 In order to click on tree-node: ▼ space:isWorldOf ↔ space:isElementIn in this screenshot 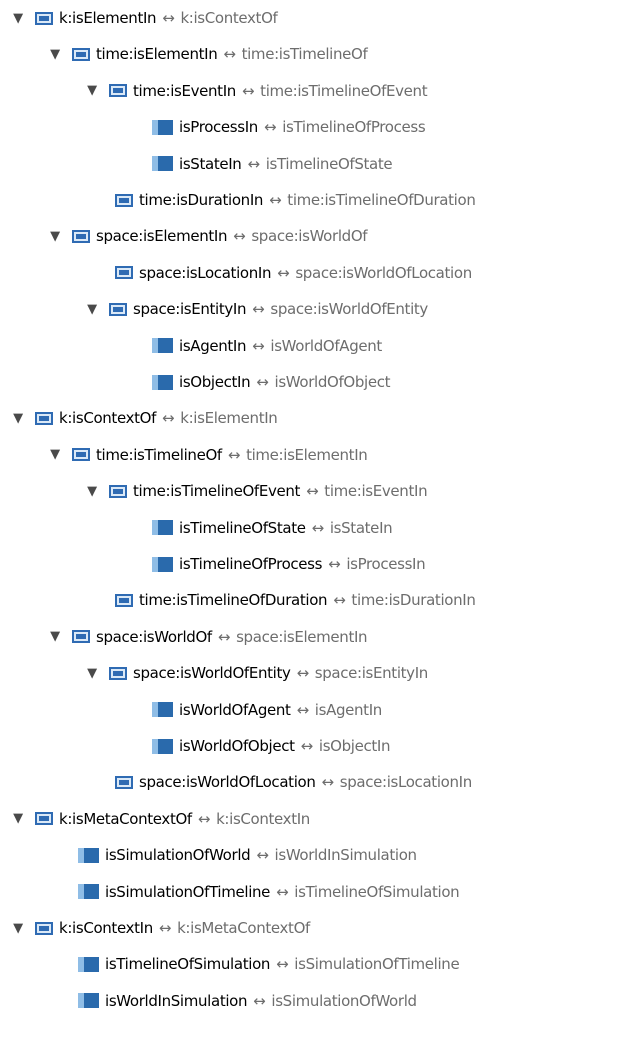, I will do `click(205, 637)`.